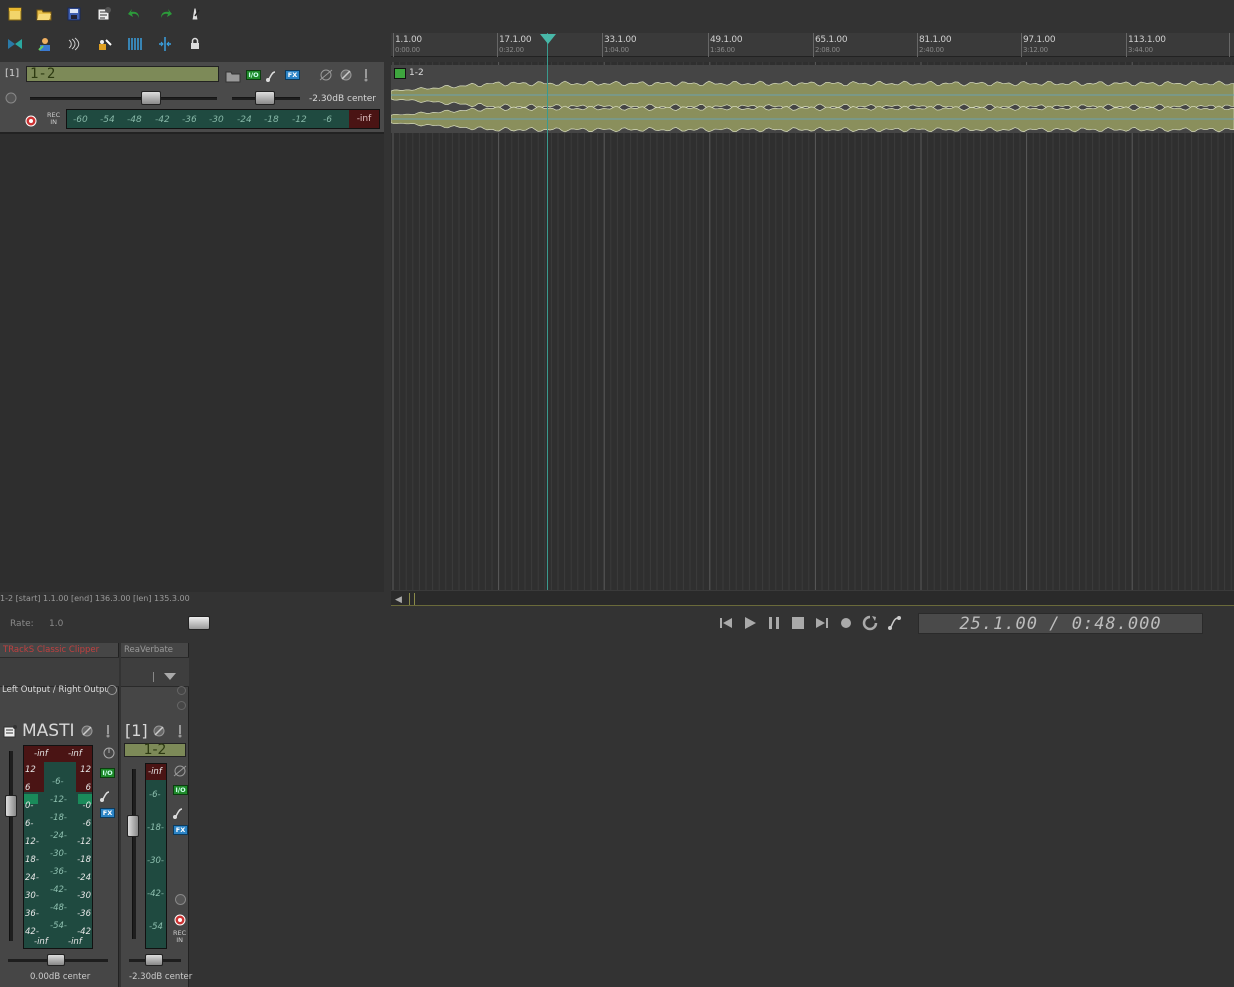  I want to click on master-fx-button: FX, so click(107, 813).